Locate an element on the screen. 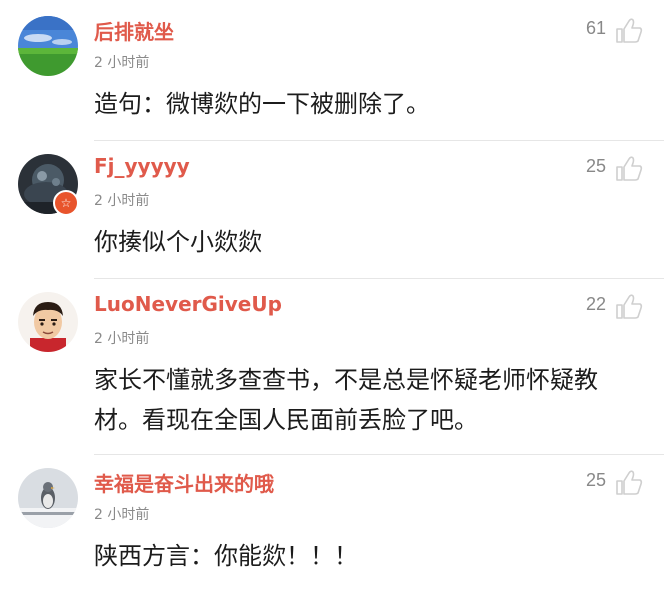  username: LuoNeverGiveUp is located at coordinates (188, 304).